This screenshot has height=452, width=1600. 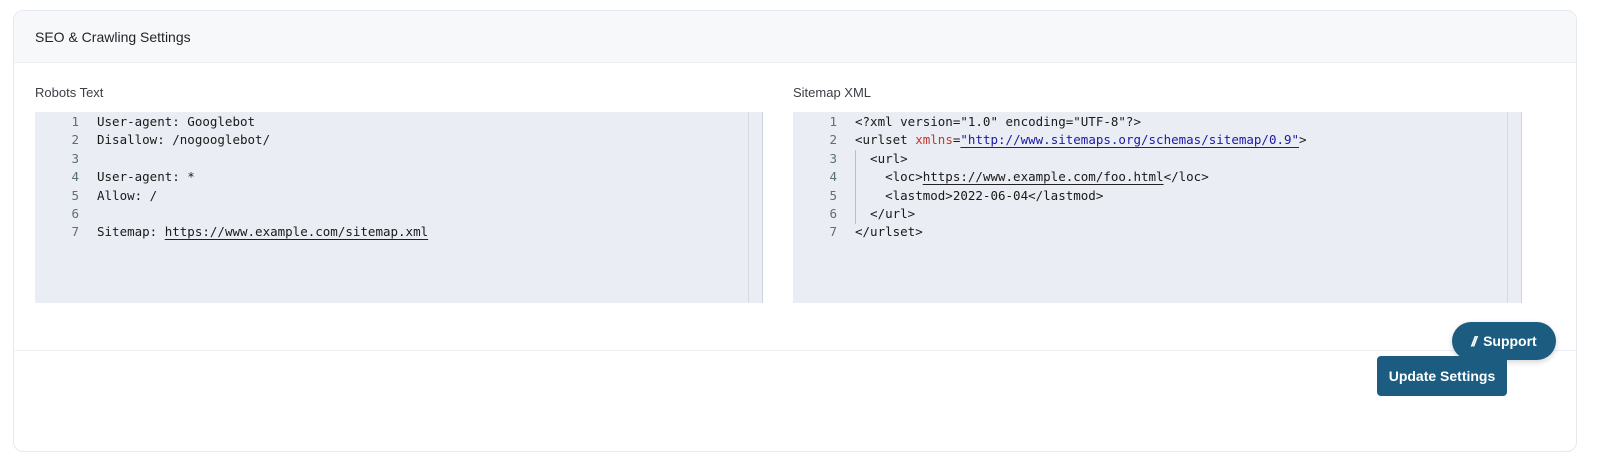 What do you see at coordinates (146, 177) in the screenshot?
I see `code-text: User-agent: *` at bounding box center [146, 177].